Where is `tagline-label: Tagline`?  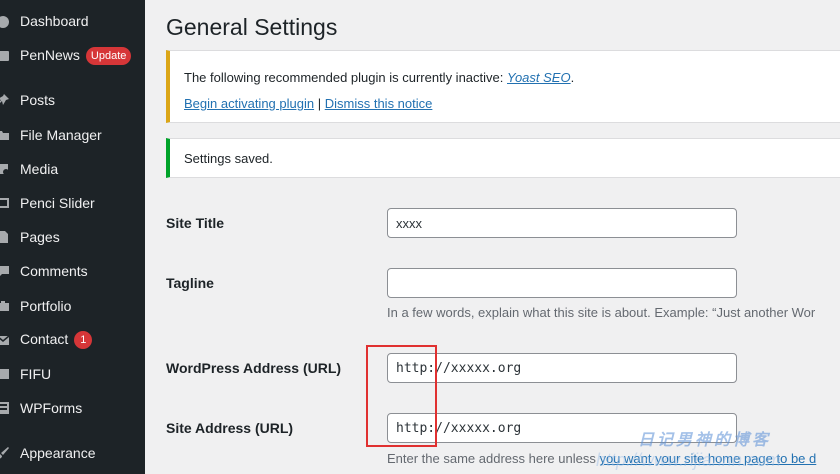
tagline-label: Tagline is located at coordinates (190, 283).